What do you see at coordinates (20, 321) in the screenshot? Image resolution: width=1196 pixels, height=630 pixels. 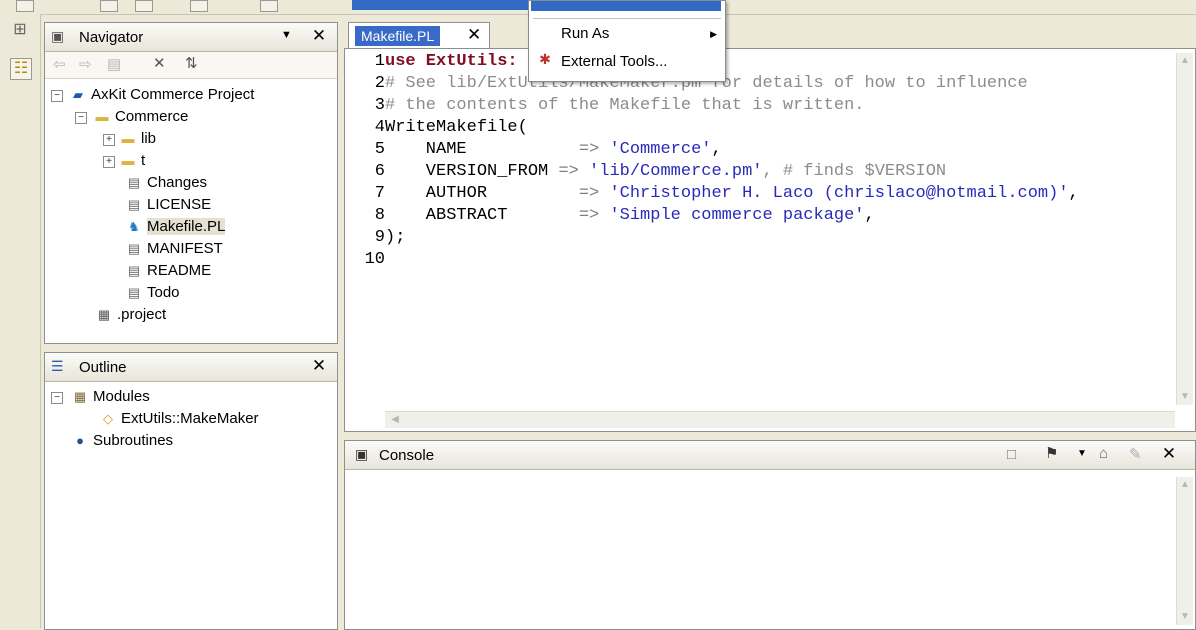 I see `perspective-shortcut-bar: ⊞ ☷` at bounding box center [20, 321].